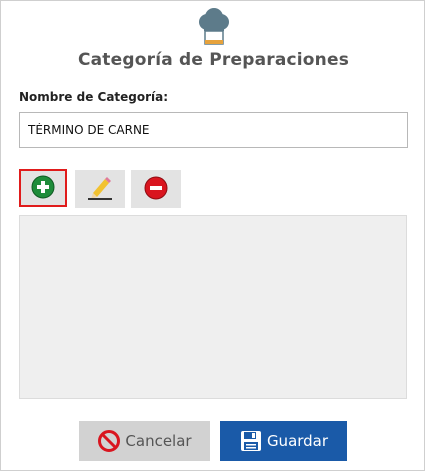 The height and width of the screenshot is (471, 425). I want to click on cancel-button: Cancelar, so click(144, 441).